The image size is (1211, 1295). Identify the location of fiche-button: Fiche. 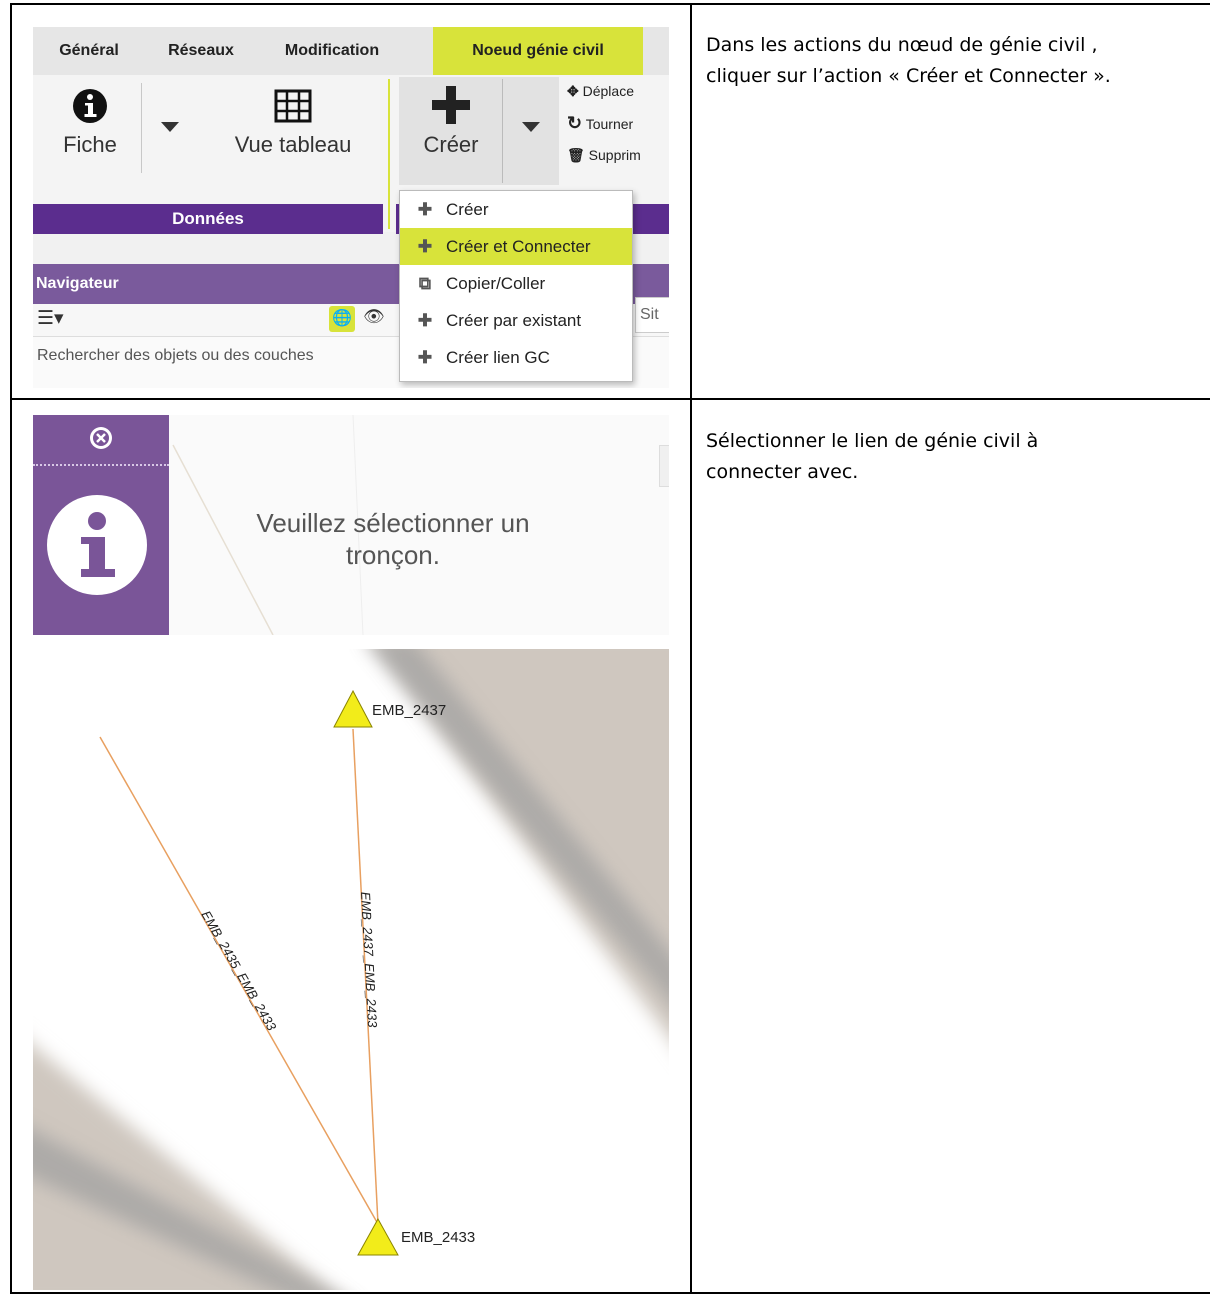
(90, 121).